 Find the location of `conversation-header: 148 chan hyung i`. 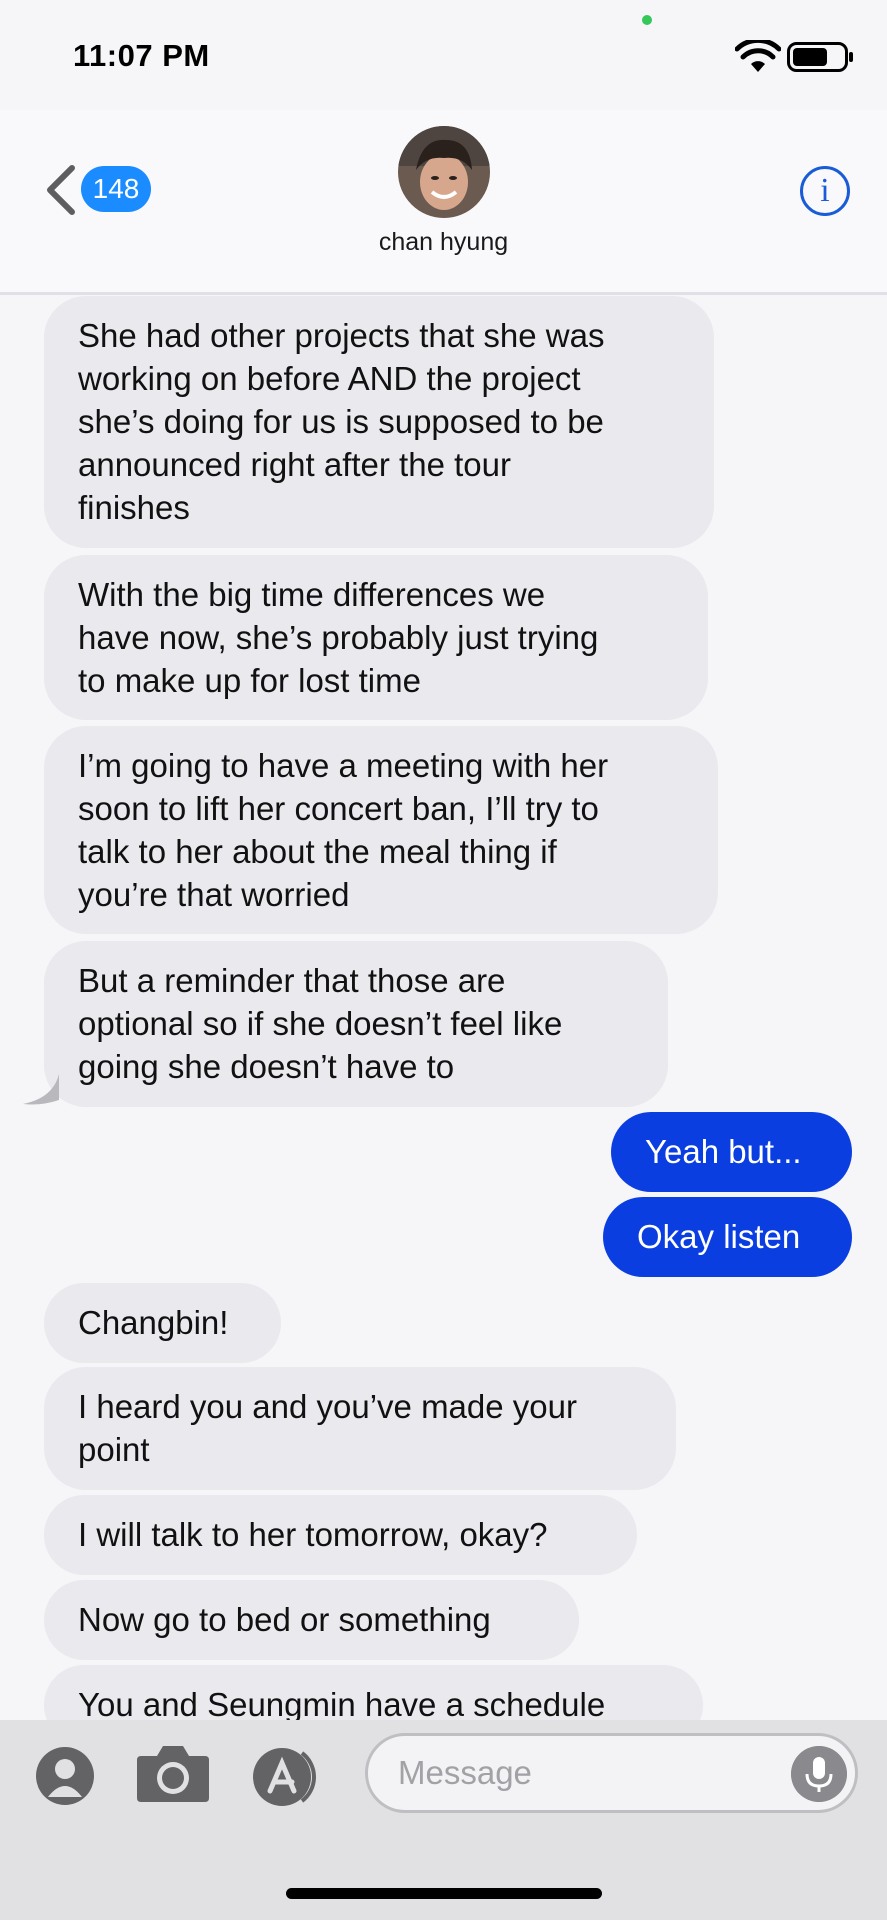

conversation-header: 148 chan hyung i is located at coordinates (443, 202).